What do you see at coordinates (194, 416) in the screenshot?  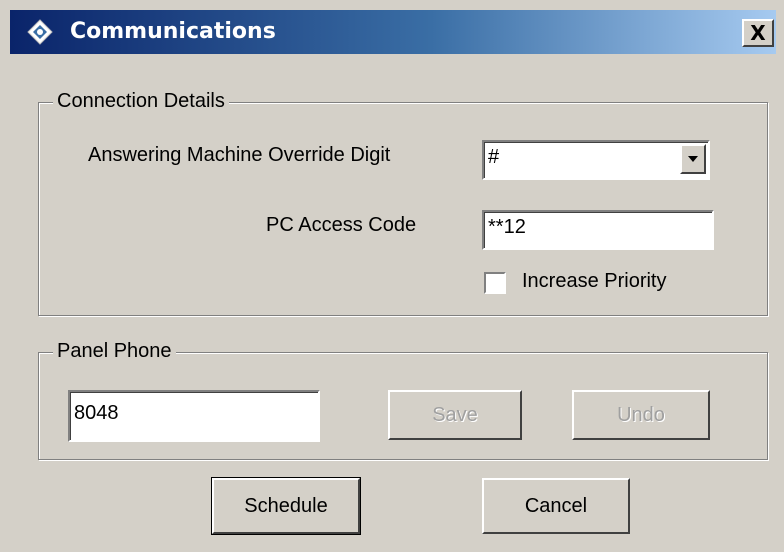 I see `panel-phone-input: 8048` at bounding box center [194, 416].